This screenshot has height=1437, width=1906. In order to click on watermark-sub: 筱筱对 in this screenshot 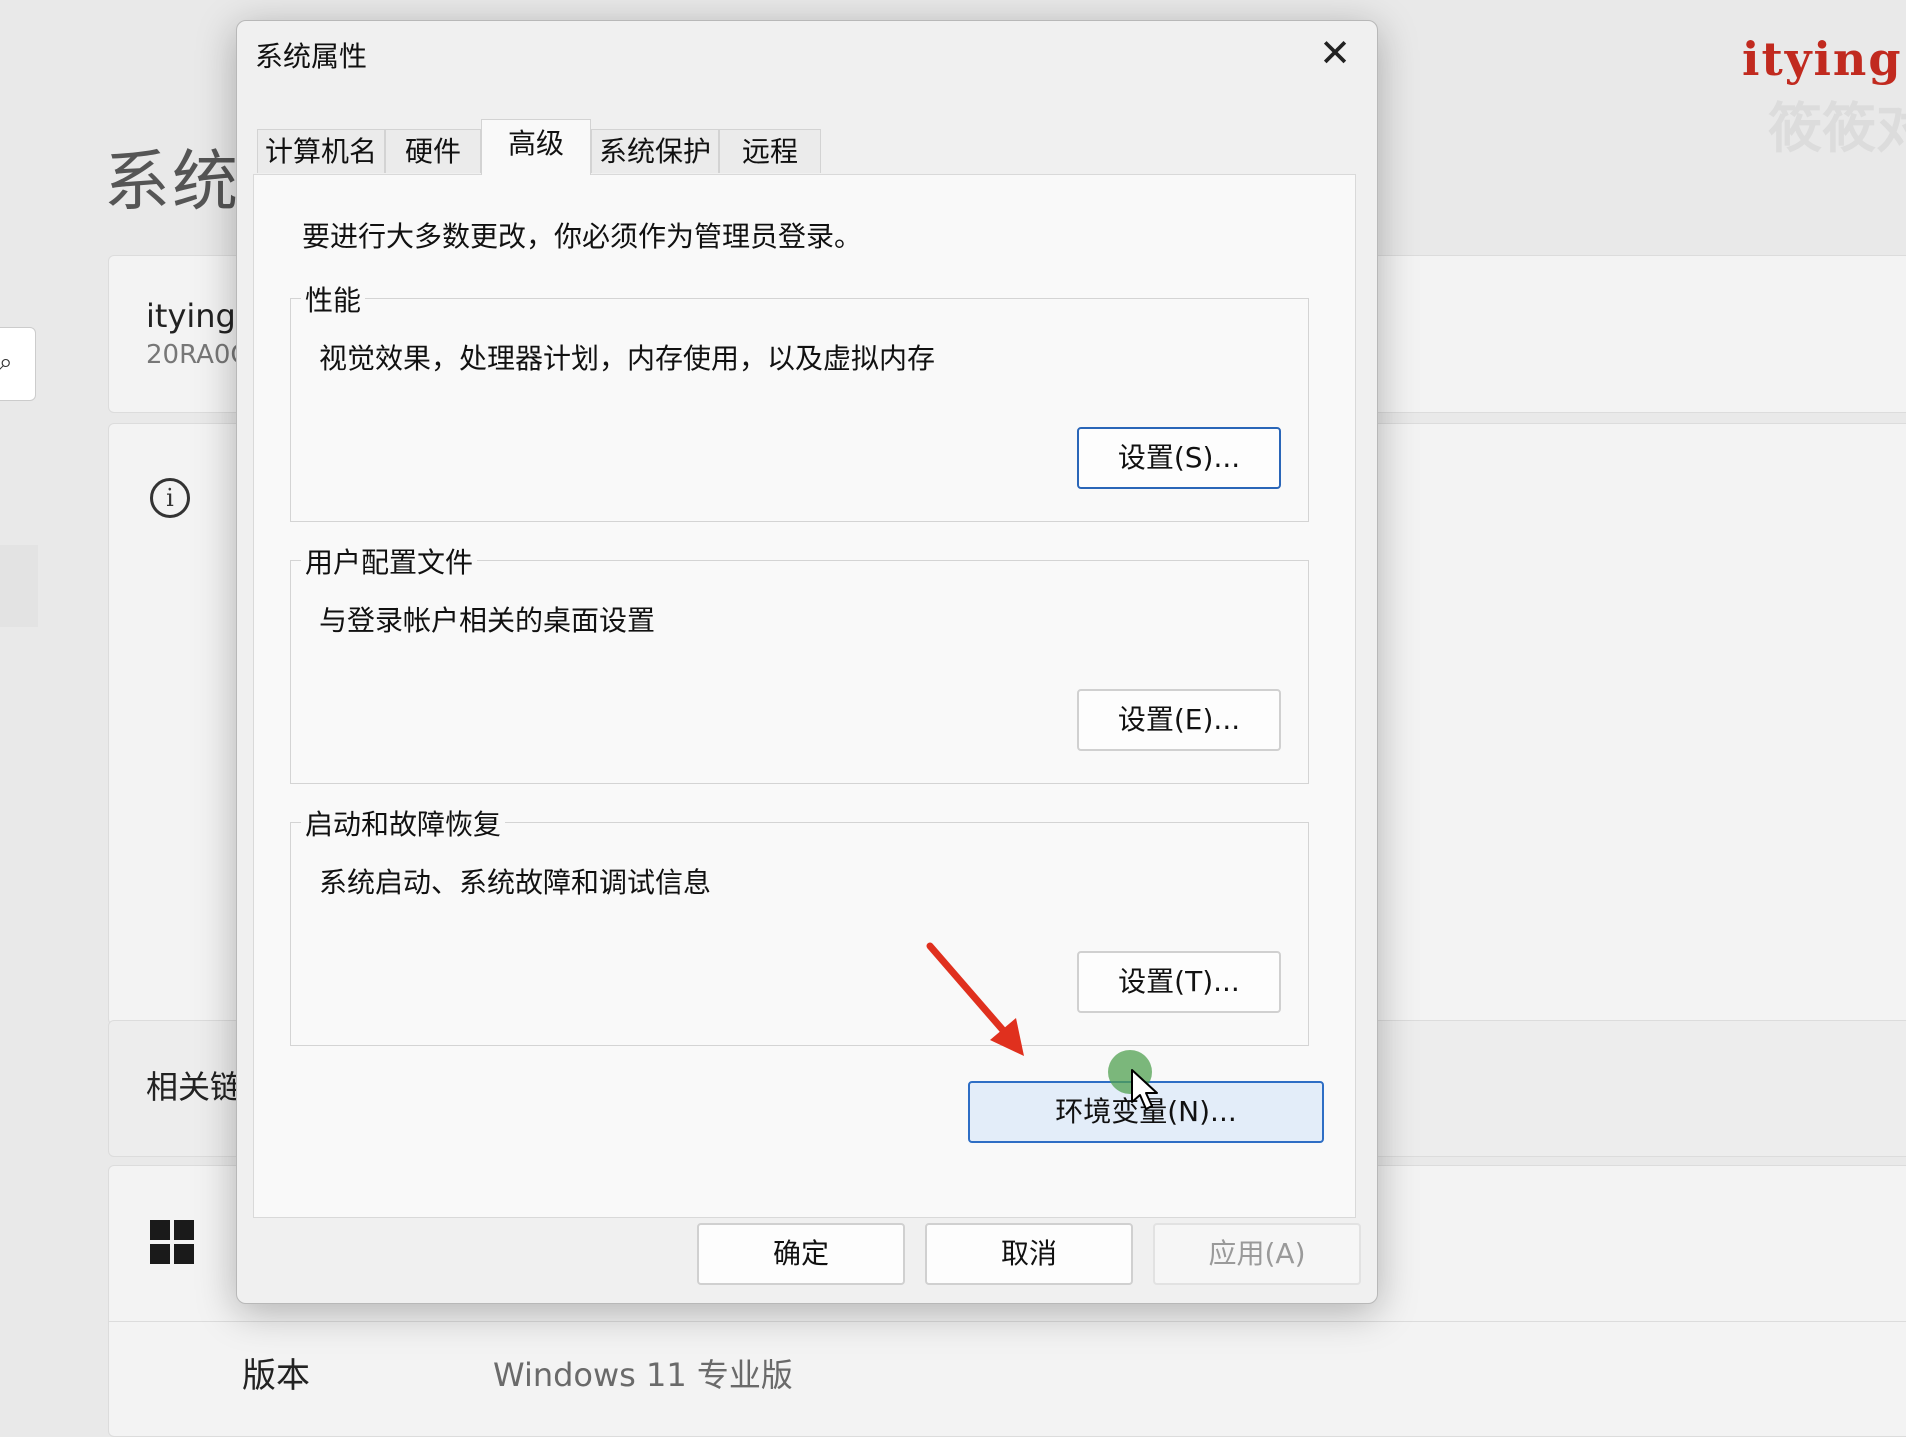, I will do `click(1837, 128)`.